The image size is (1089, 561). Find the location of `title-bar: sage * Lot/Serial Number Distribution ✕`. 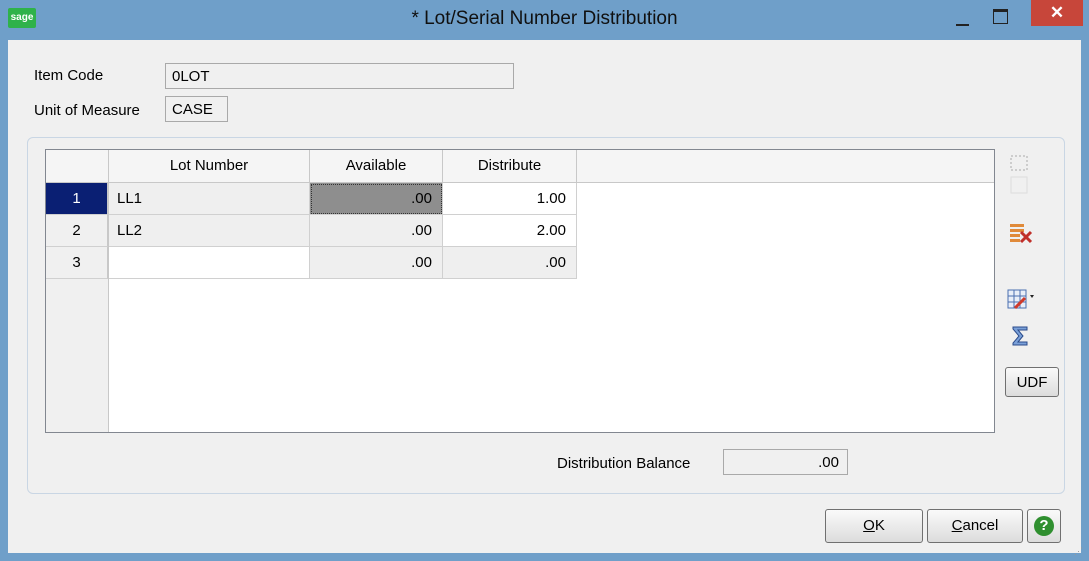

title-bar: sage * Lot/Serial Number Distribution ✕ is located at coordinates (544, 20).